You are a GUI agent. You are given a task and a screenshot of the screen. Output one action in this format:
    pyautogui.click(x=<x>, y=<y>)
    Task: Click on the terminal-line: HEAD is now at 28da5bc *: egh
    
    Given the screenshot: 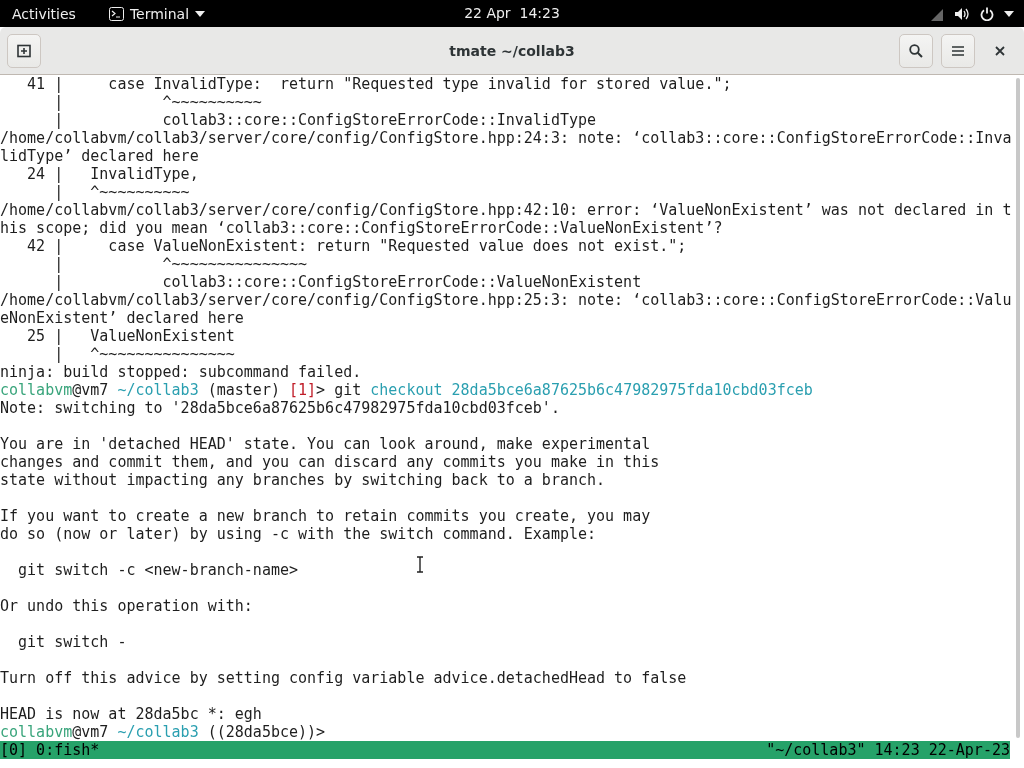 What is the action you would take?
    pyautogui.click(x=131, y=714)
    